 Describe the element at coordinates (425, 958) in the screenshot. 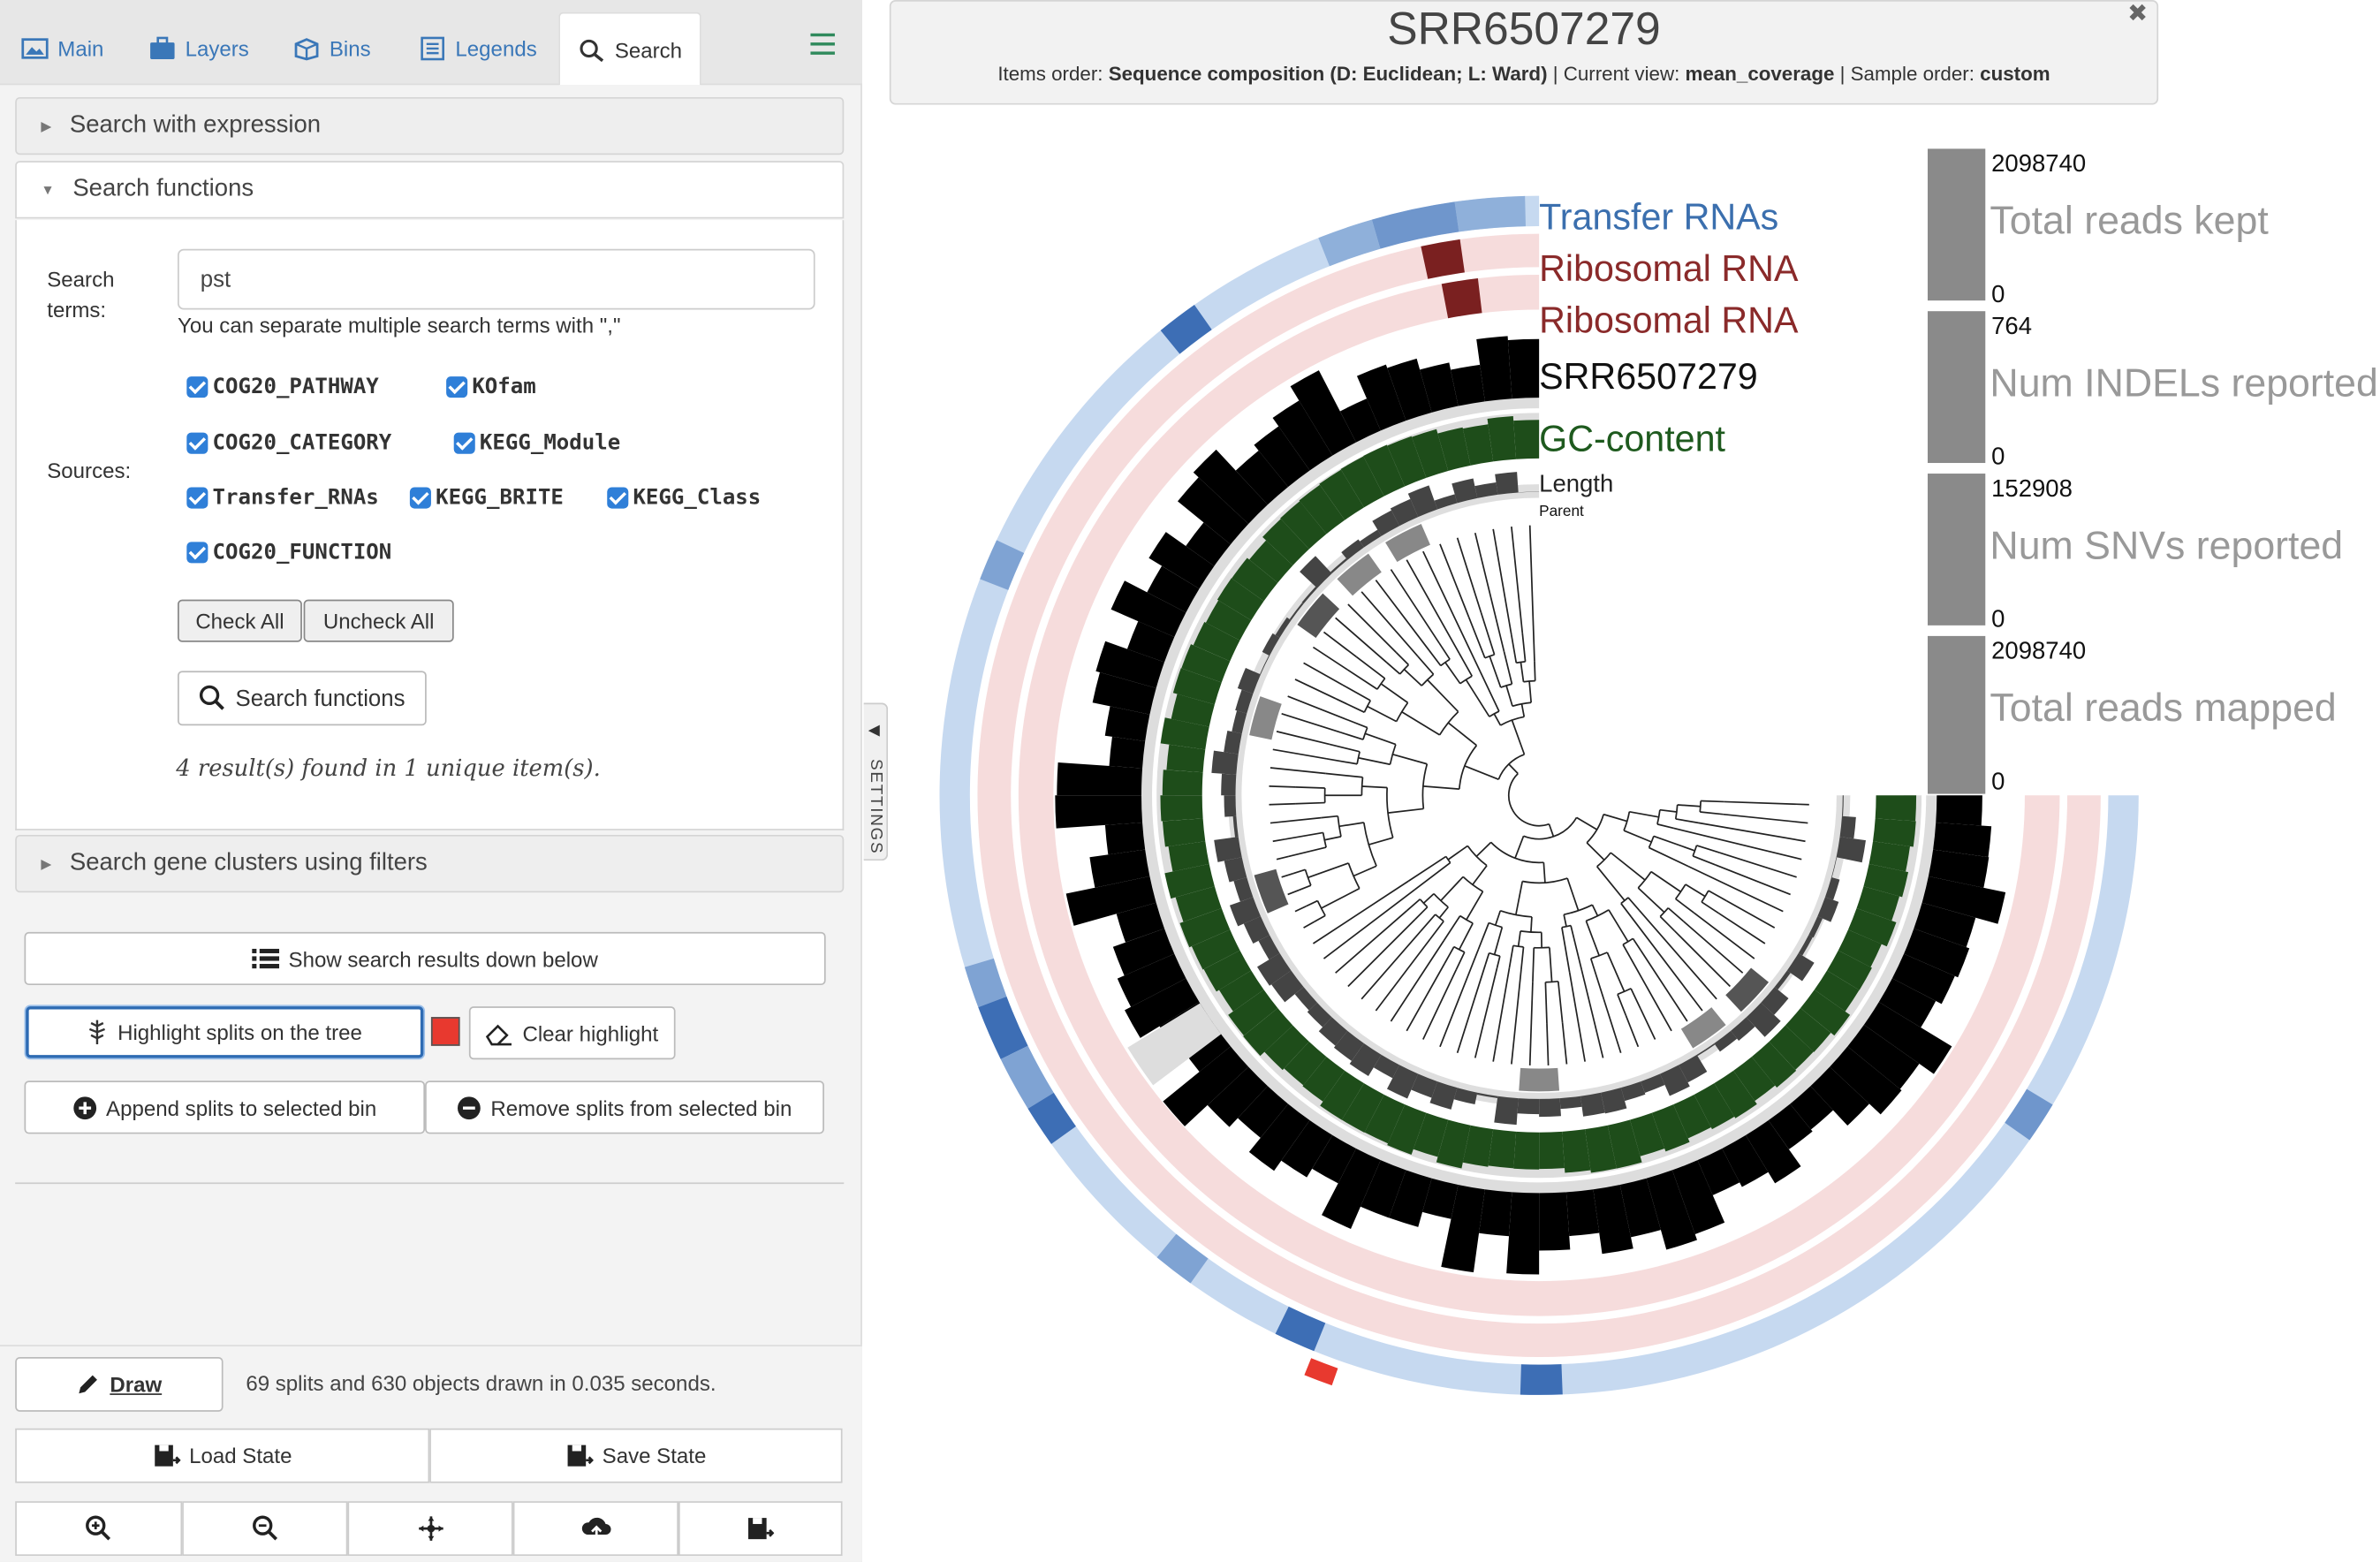

I see `show-search-results-button: Show search results down below` at that location.